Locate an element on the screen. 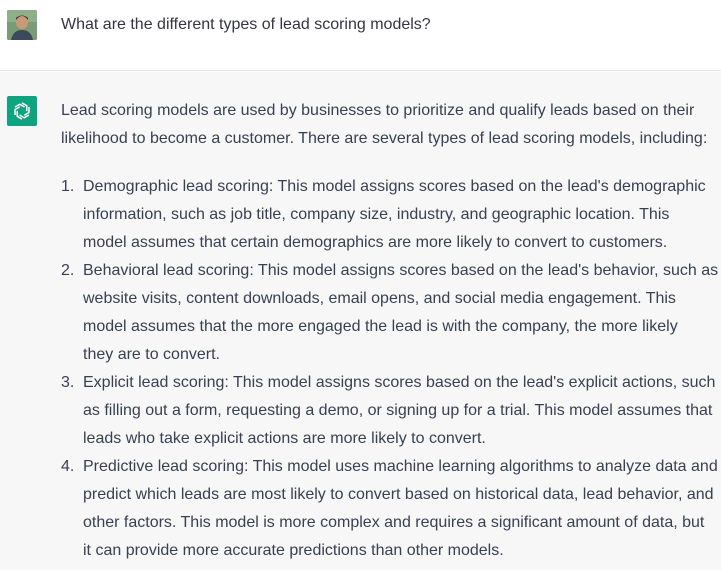  list-number: 4. is located at coordinates (68, 466).